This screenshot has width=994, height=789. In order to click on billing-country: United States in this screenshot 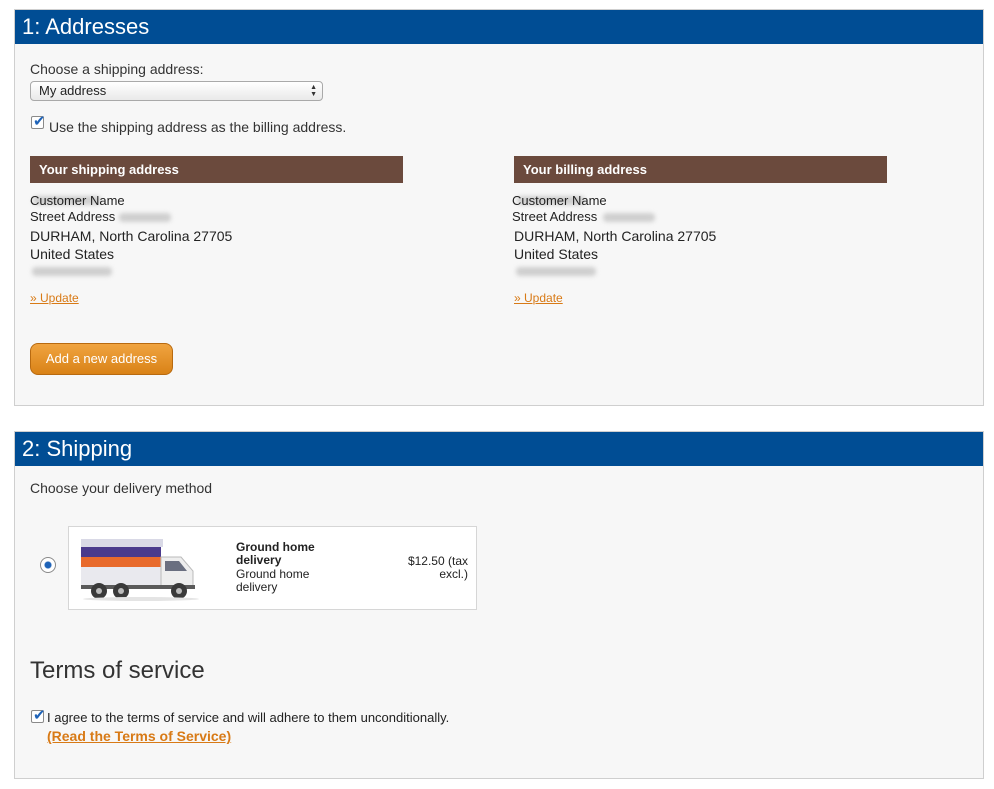, I will do `click(556, 254)`.